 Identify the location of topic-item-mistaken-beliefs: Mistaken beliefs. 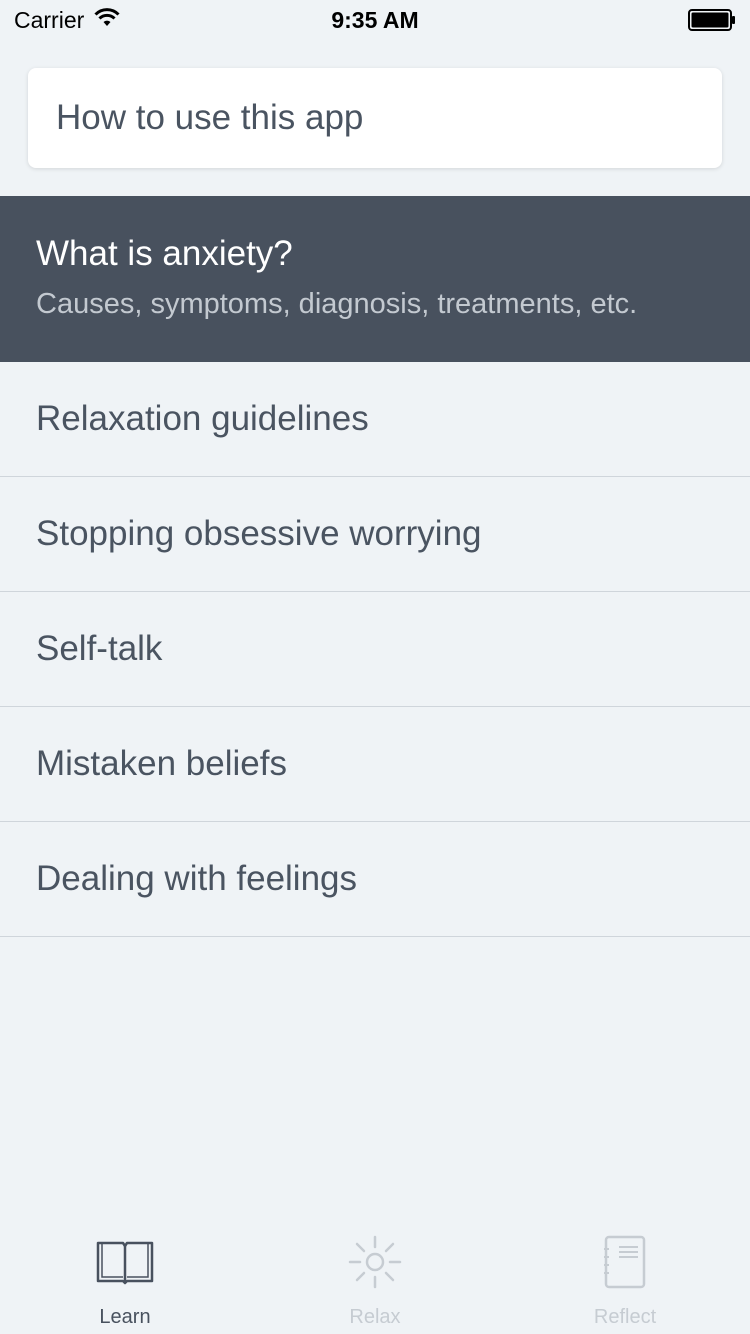
(375, 764).